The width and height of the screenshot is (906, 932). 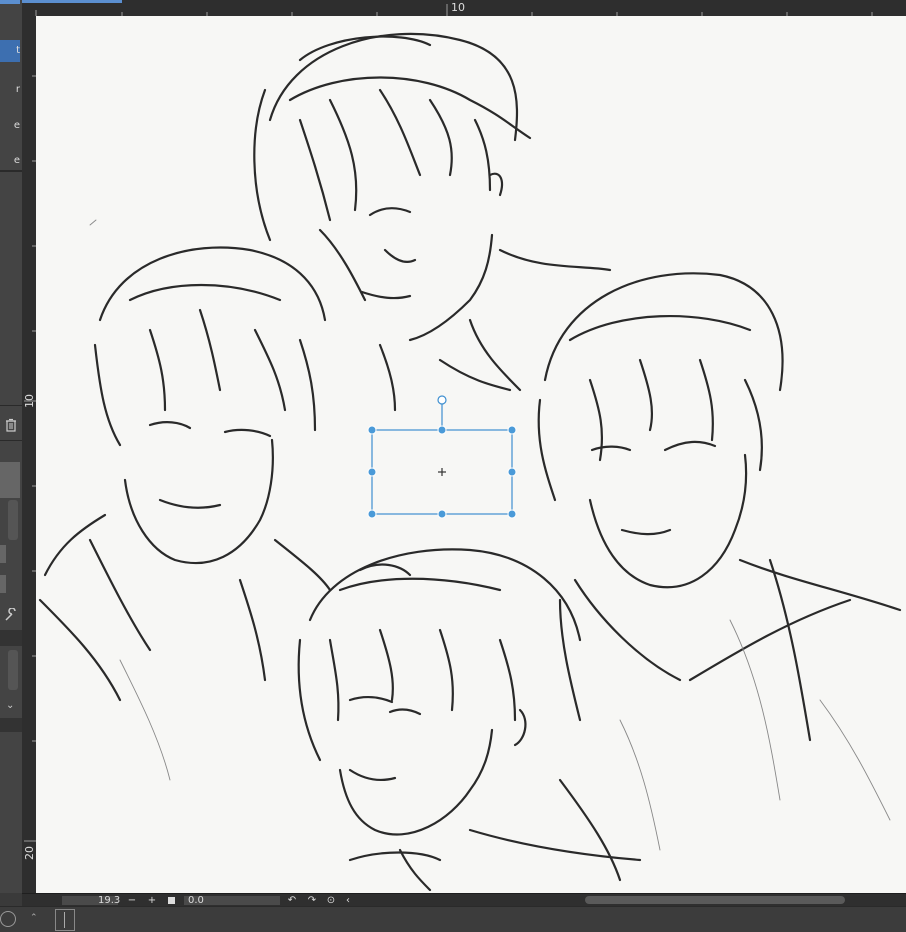 What do you see at coordinates (35, 918) in the screenshot?
I see `chevron-up-icon: ⌃` at bounding box center [35, 918].